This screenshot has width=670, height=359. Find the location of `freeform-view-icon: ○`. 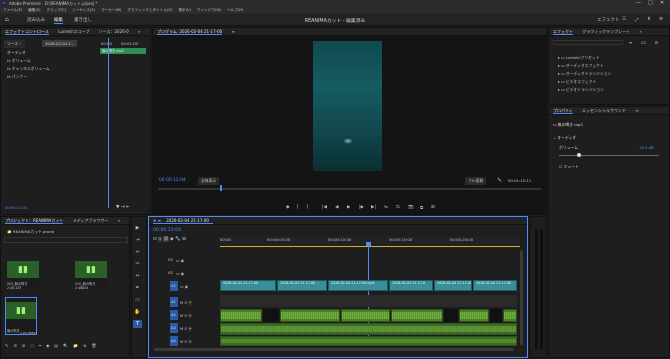

freeform-view-icon: ○ is located at coordinates (32, 345).